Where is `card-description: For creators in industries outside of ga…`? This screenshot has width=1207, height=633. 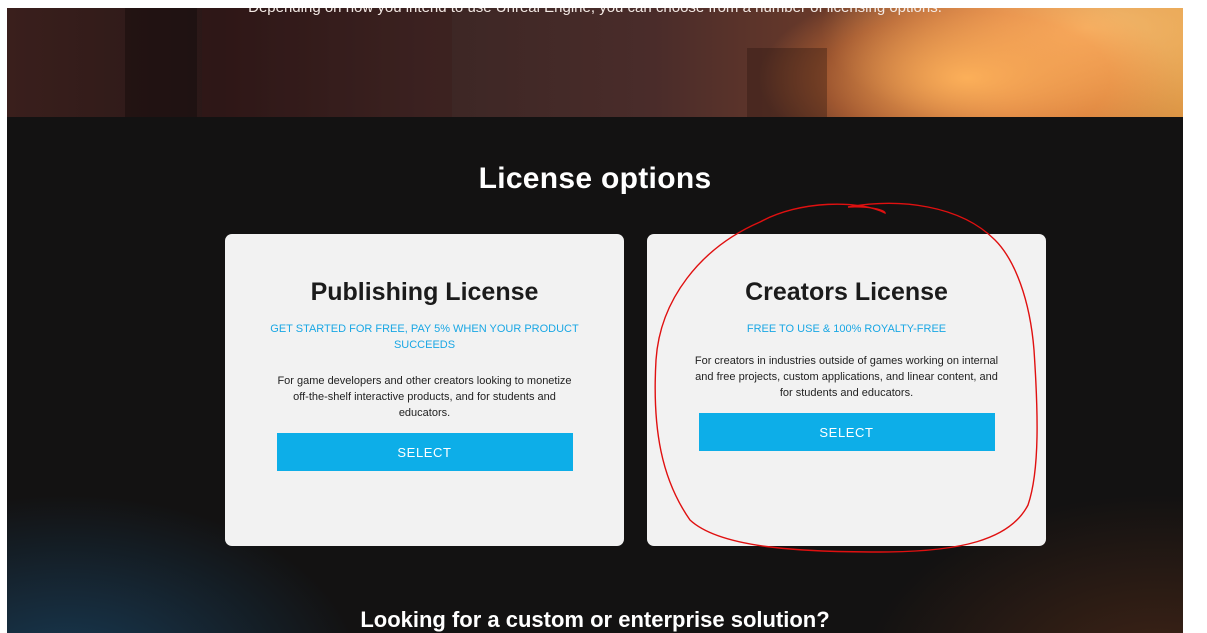 card-description: For creators in industries outside of ga… is located at coordinates (846, 377).